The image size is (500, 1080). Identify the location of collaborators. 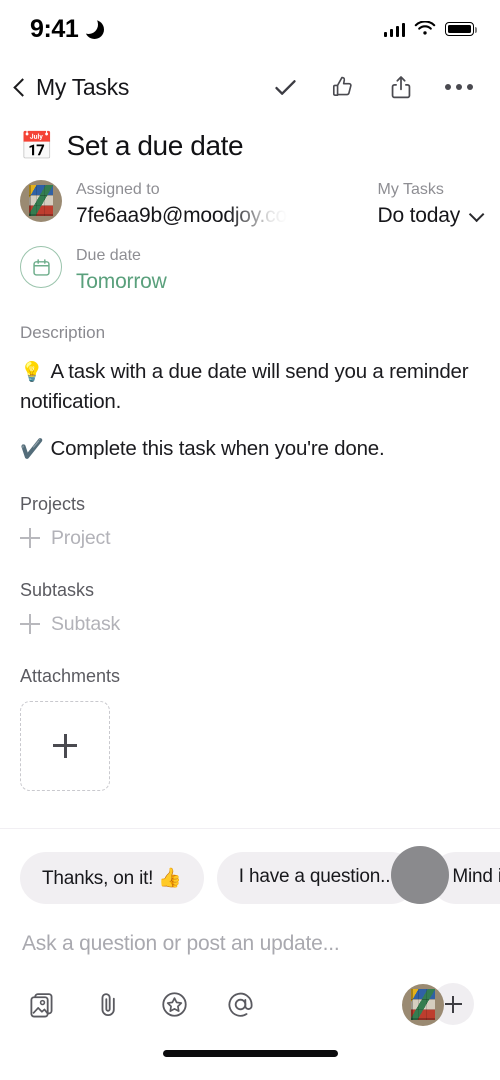
(438, 1004).